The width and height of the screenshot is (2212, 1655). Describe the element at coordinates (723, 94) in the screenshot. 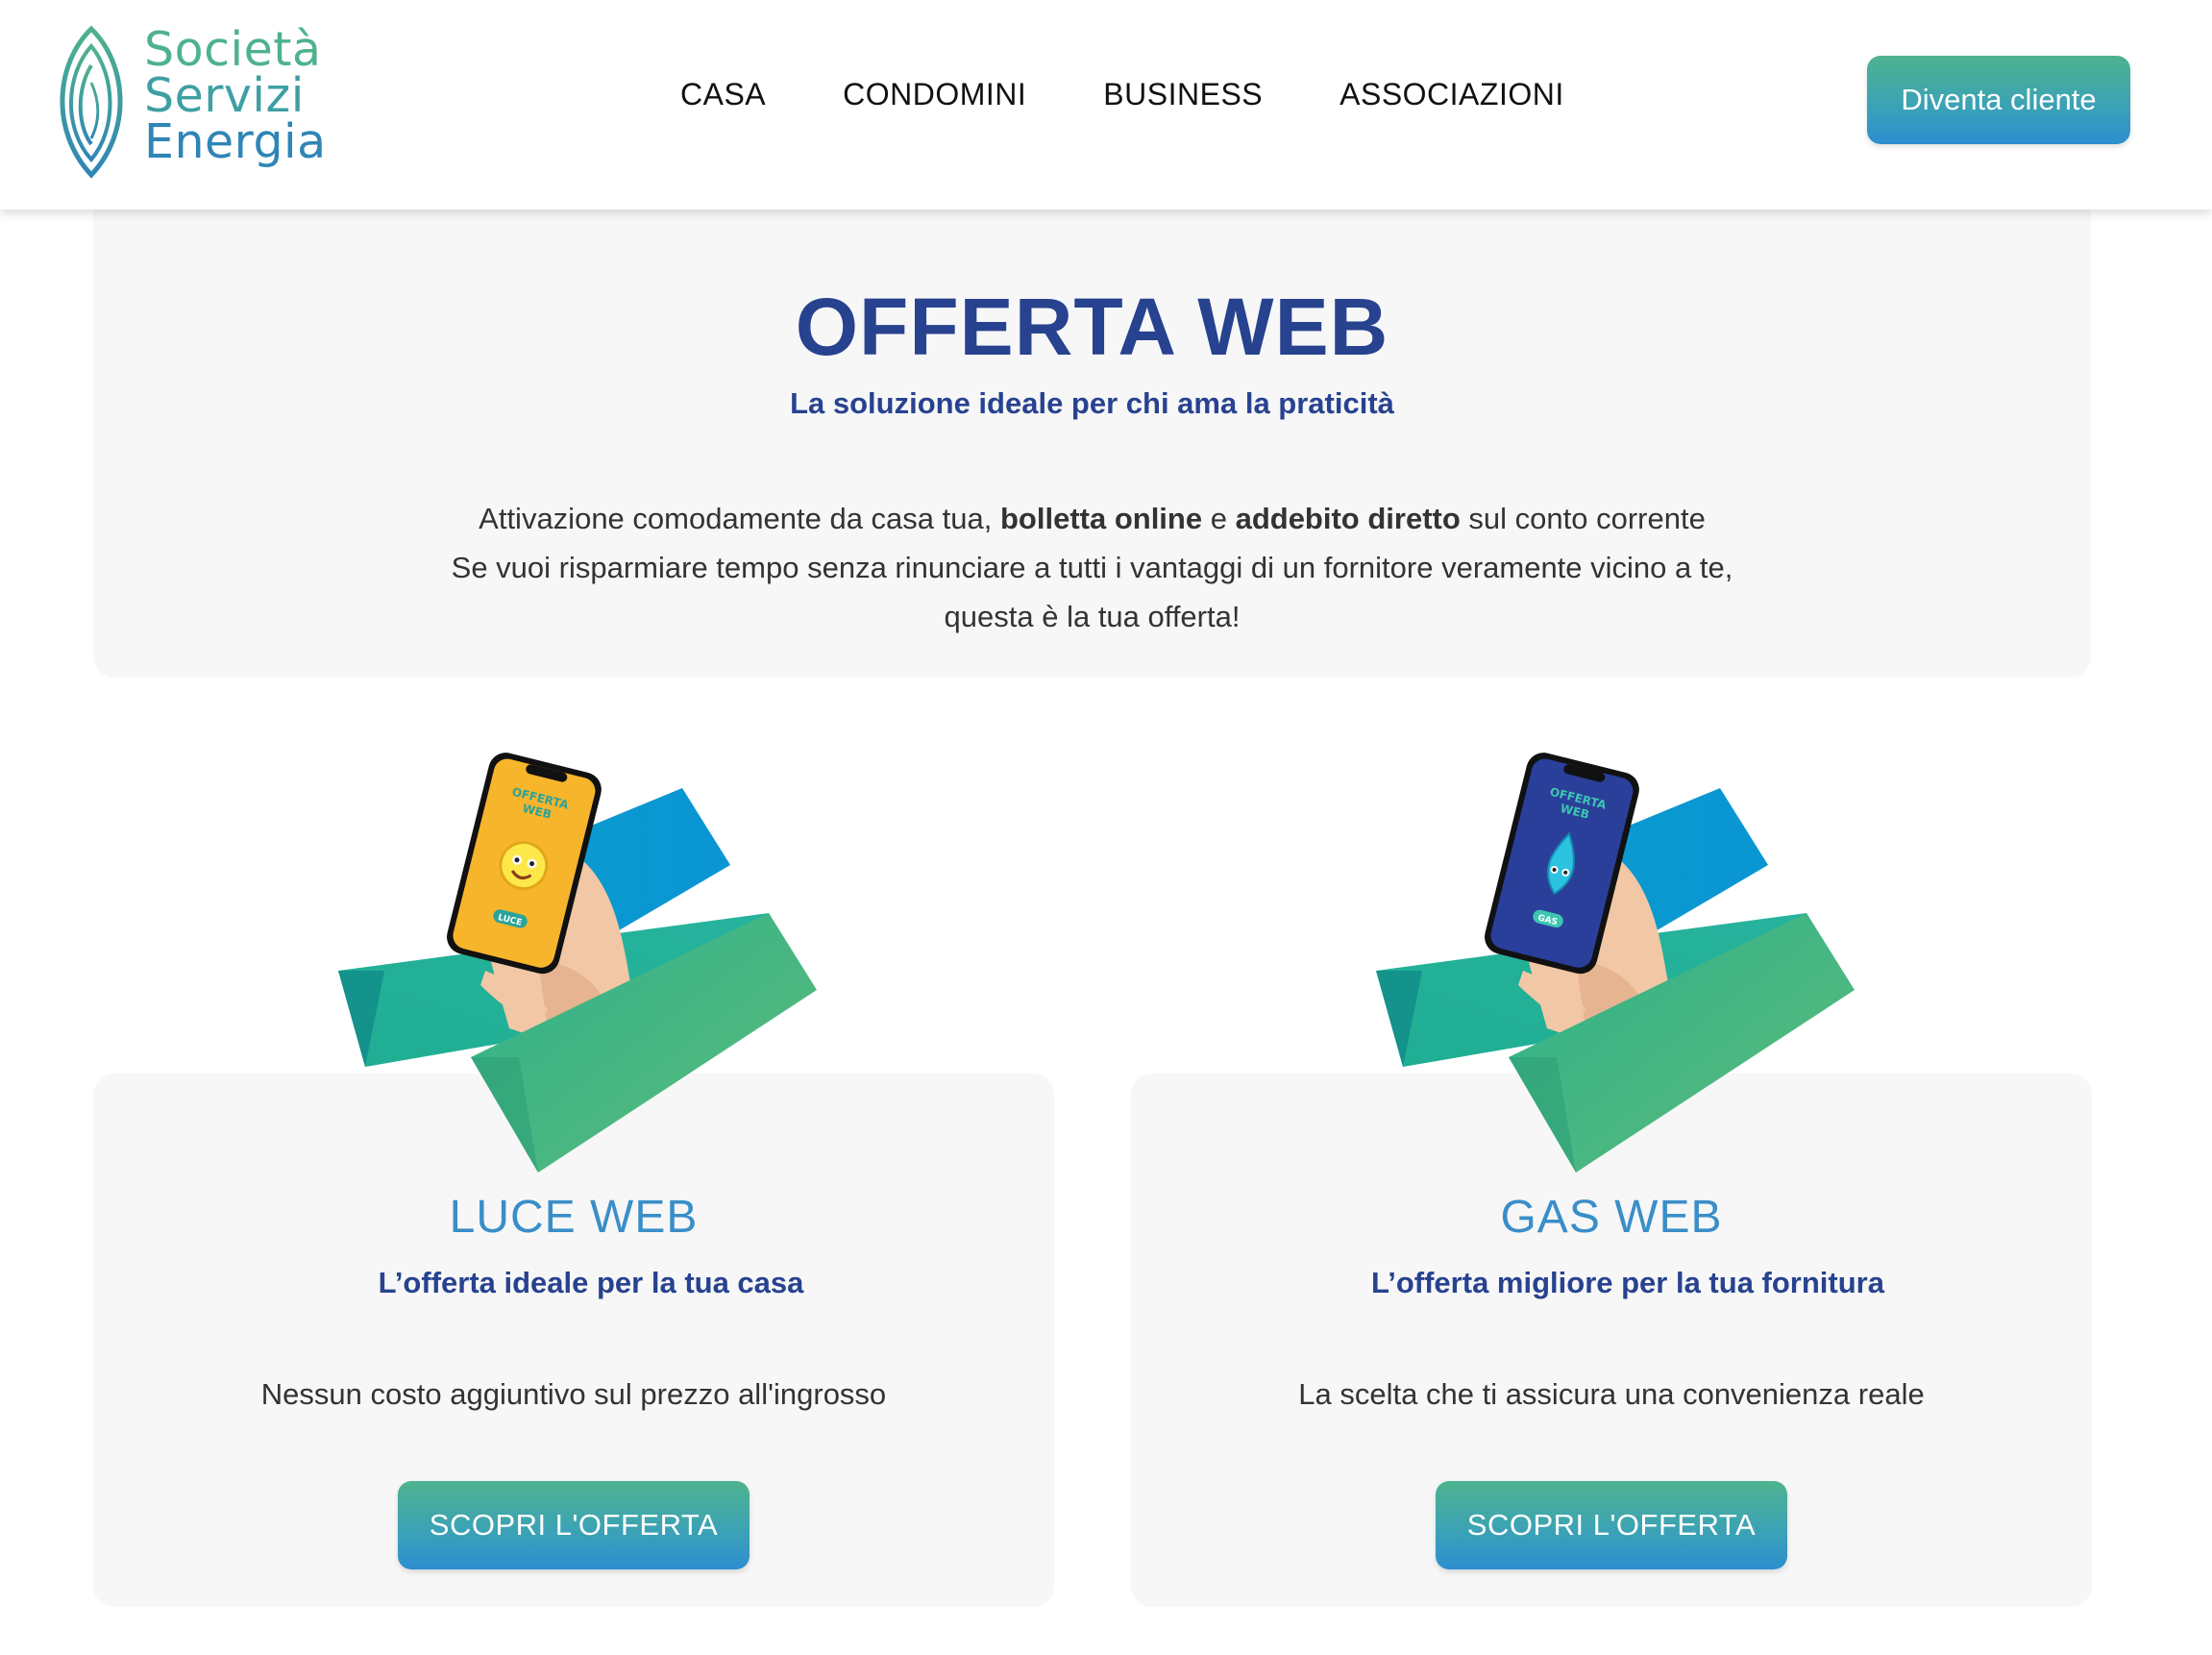

I see `nav-item-casa: CASA` at that location.